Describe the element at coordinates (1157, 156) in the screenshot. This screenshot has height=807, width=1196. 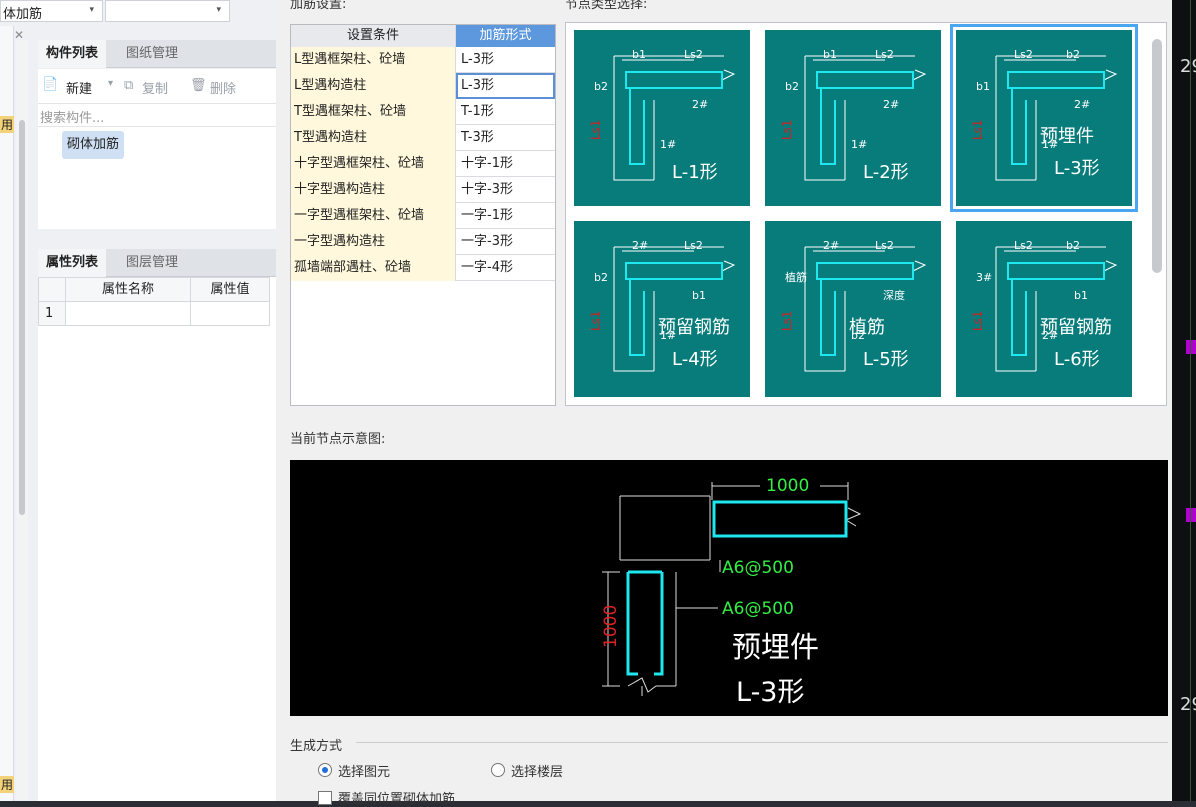
I see `grid-scroll-thumb` at that location.